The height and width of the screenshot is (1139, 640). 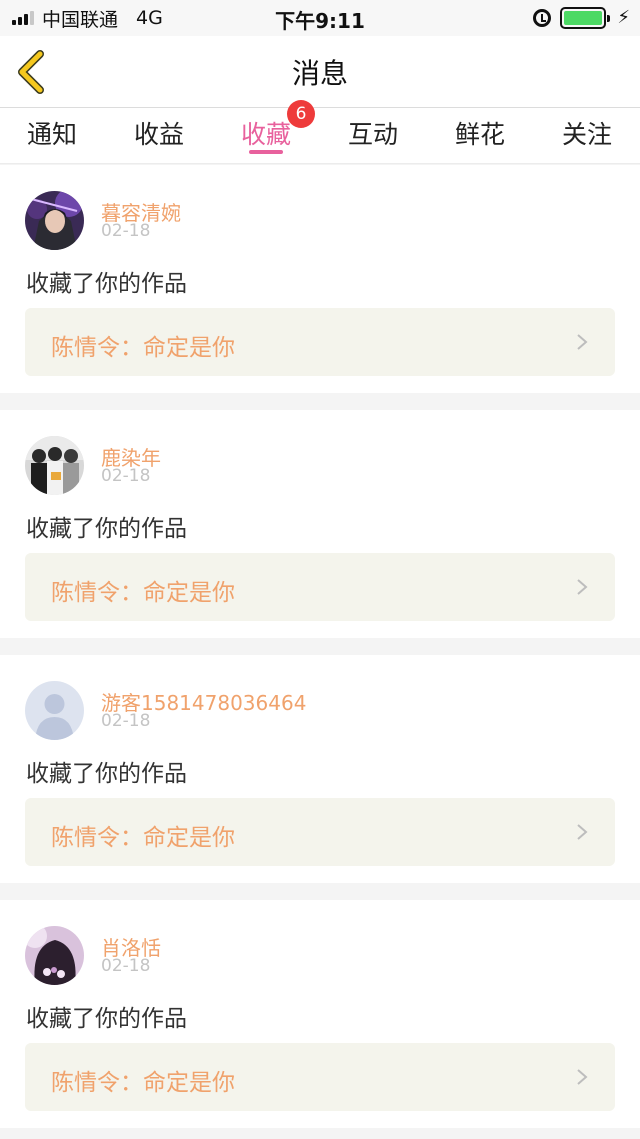 I want to click on status-bar: 中国联通 4G 下午9:11 ⚡, so click(x=320, y=18).